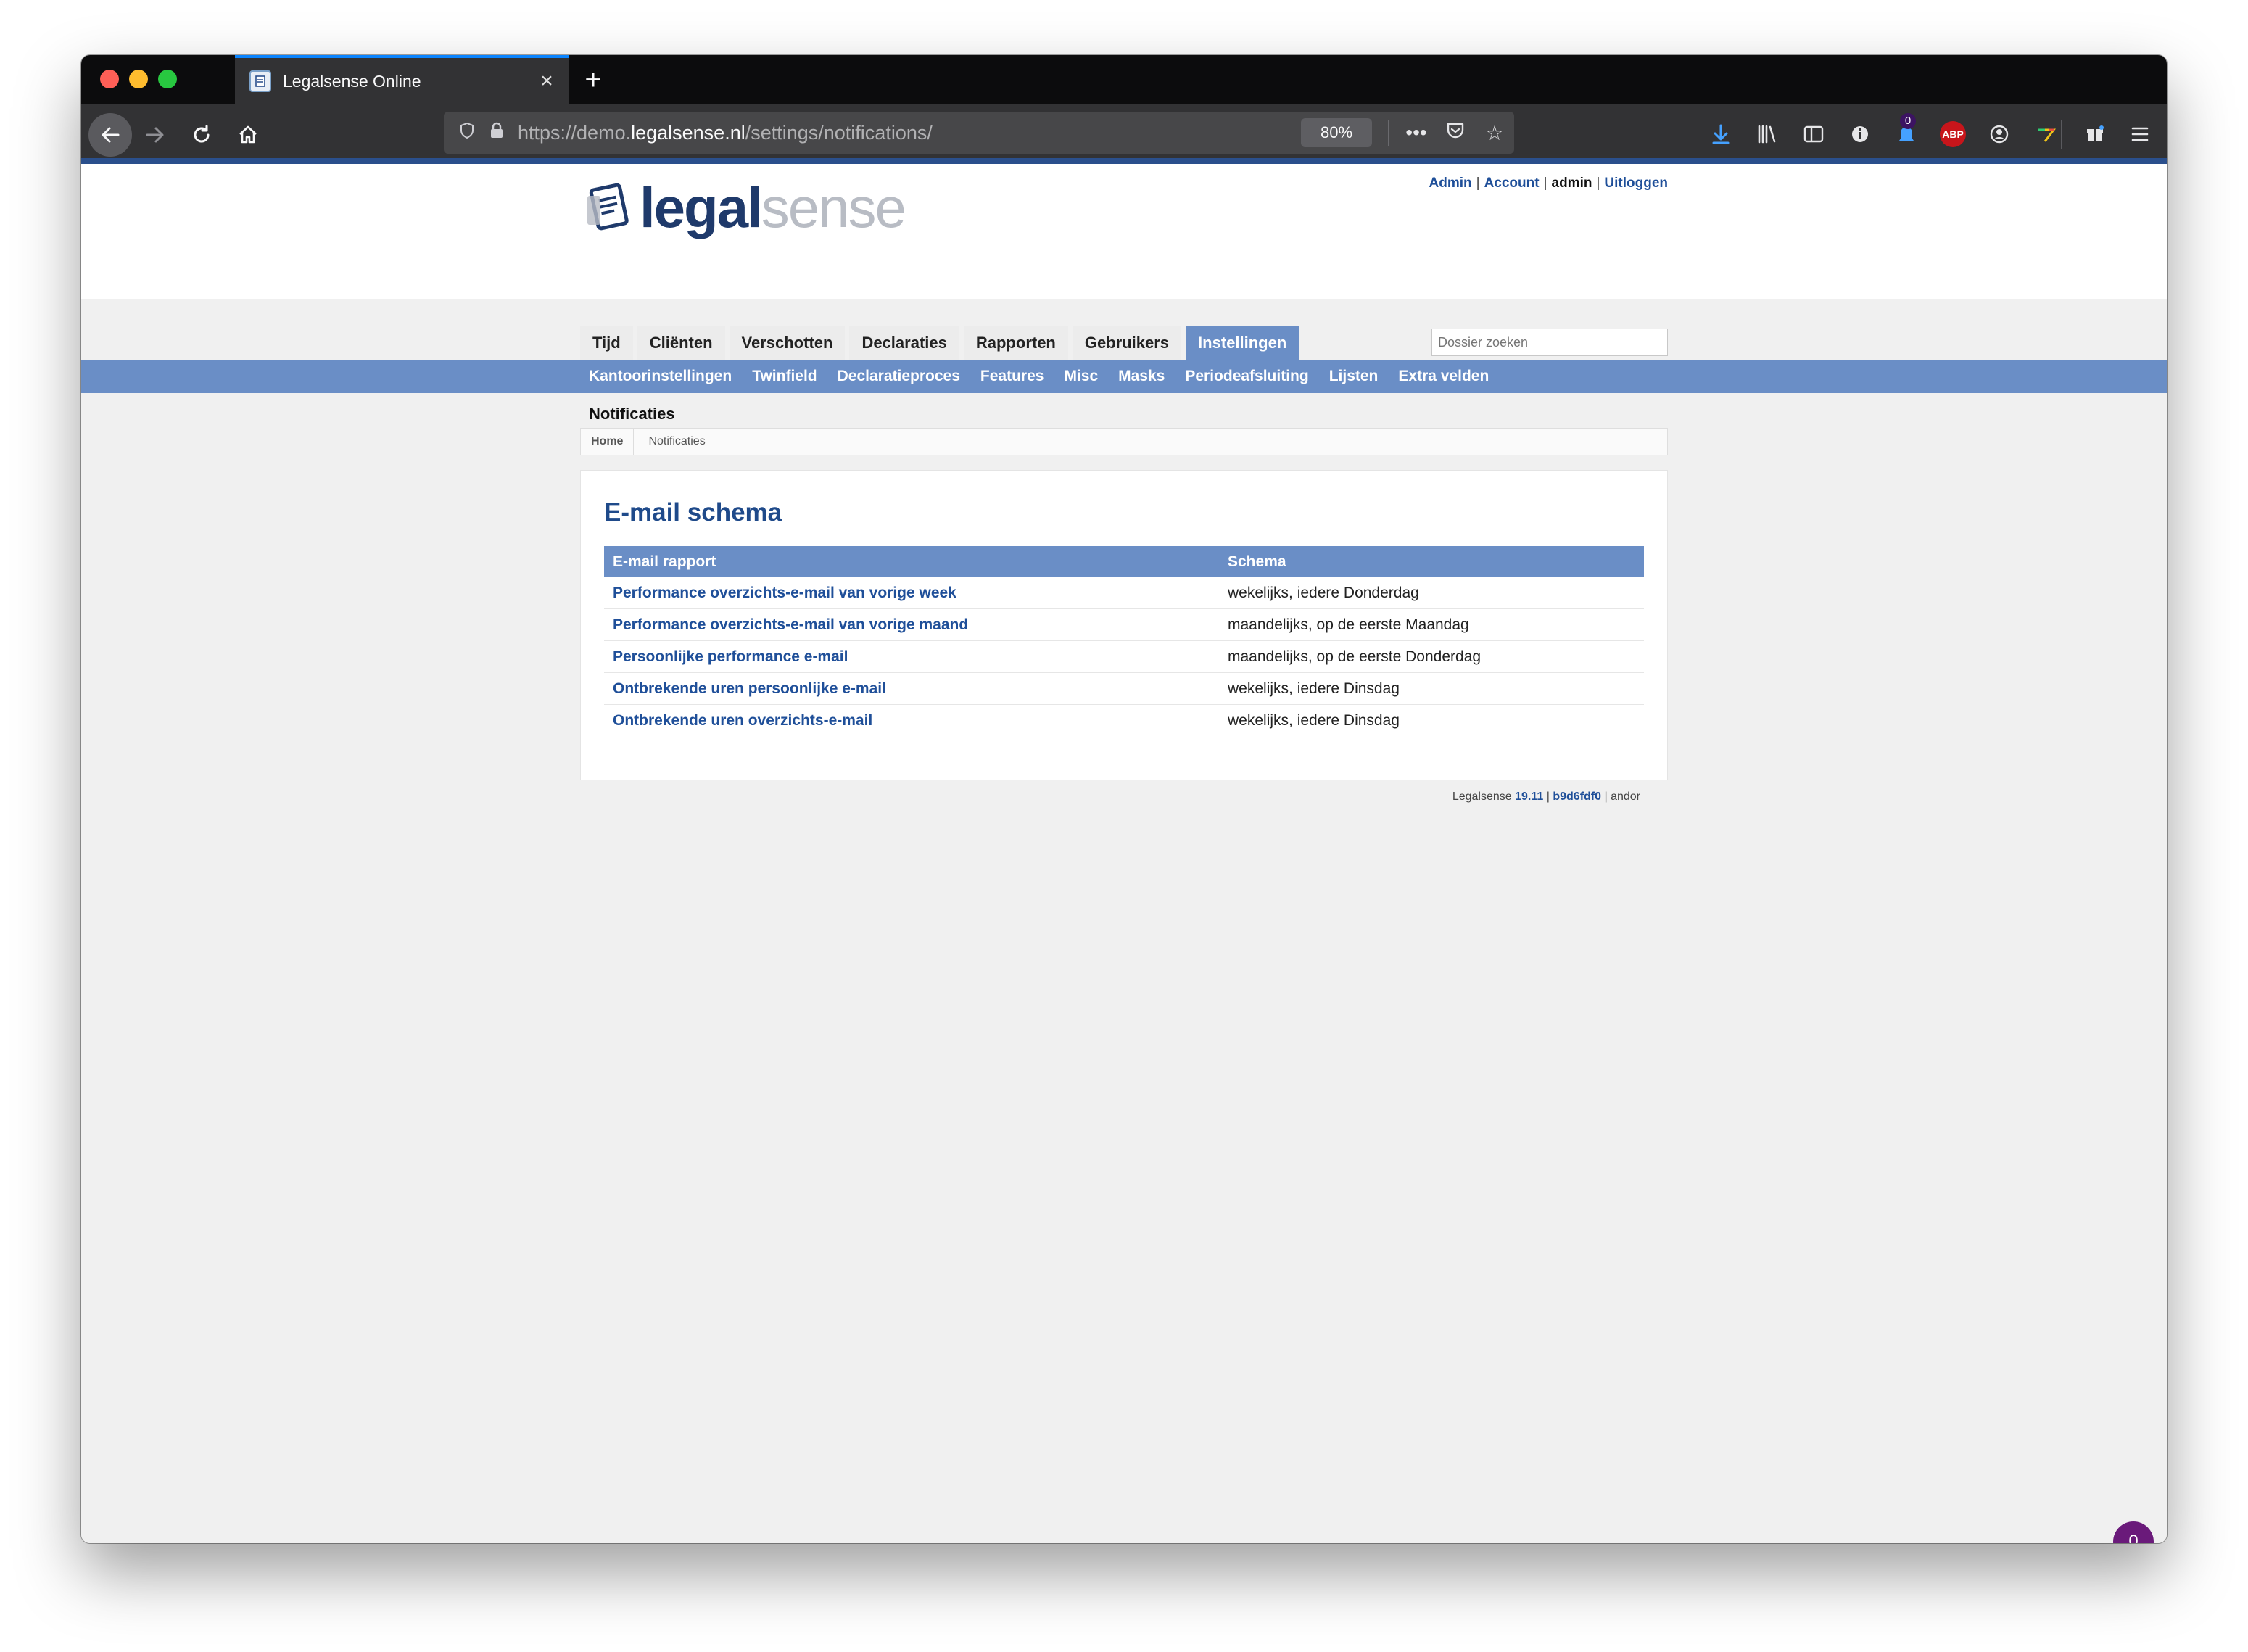 Image resolution: width=2248 pixels, height=1652 pixels. Describe the element at coordinates (496, 133) in the screenshot. I see `lock-icon` at that location.